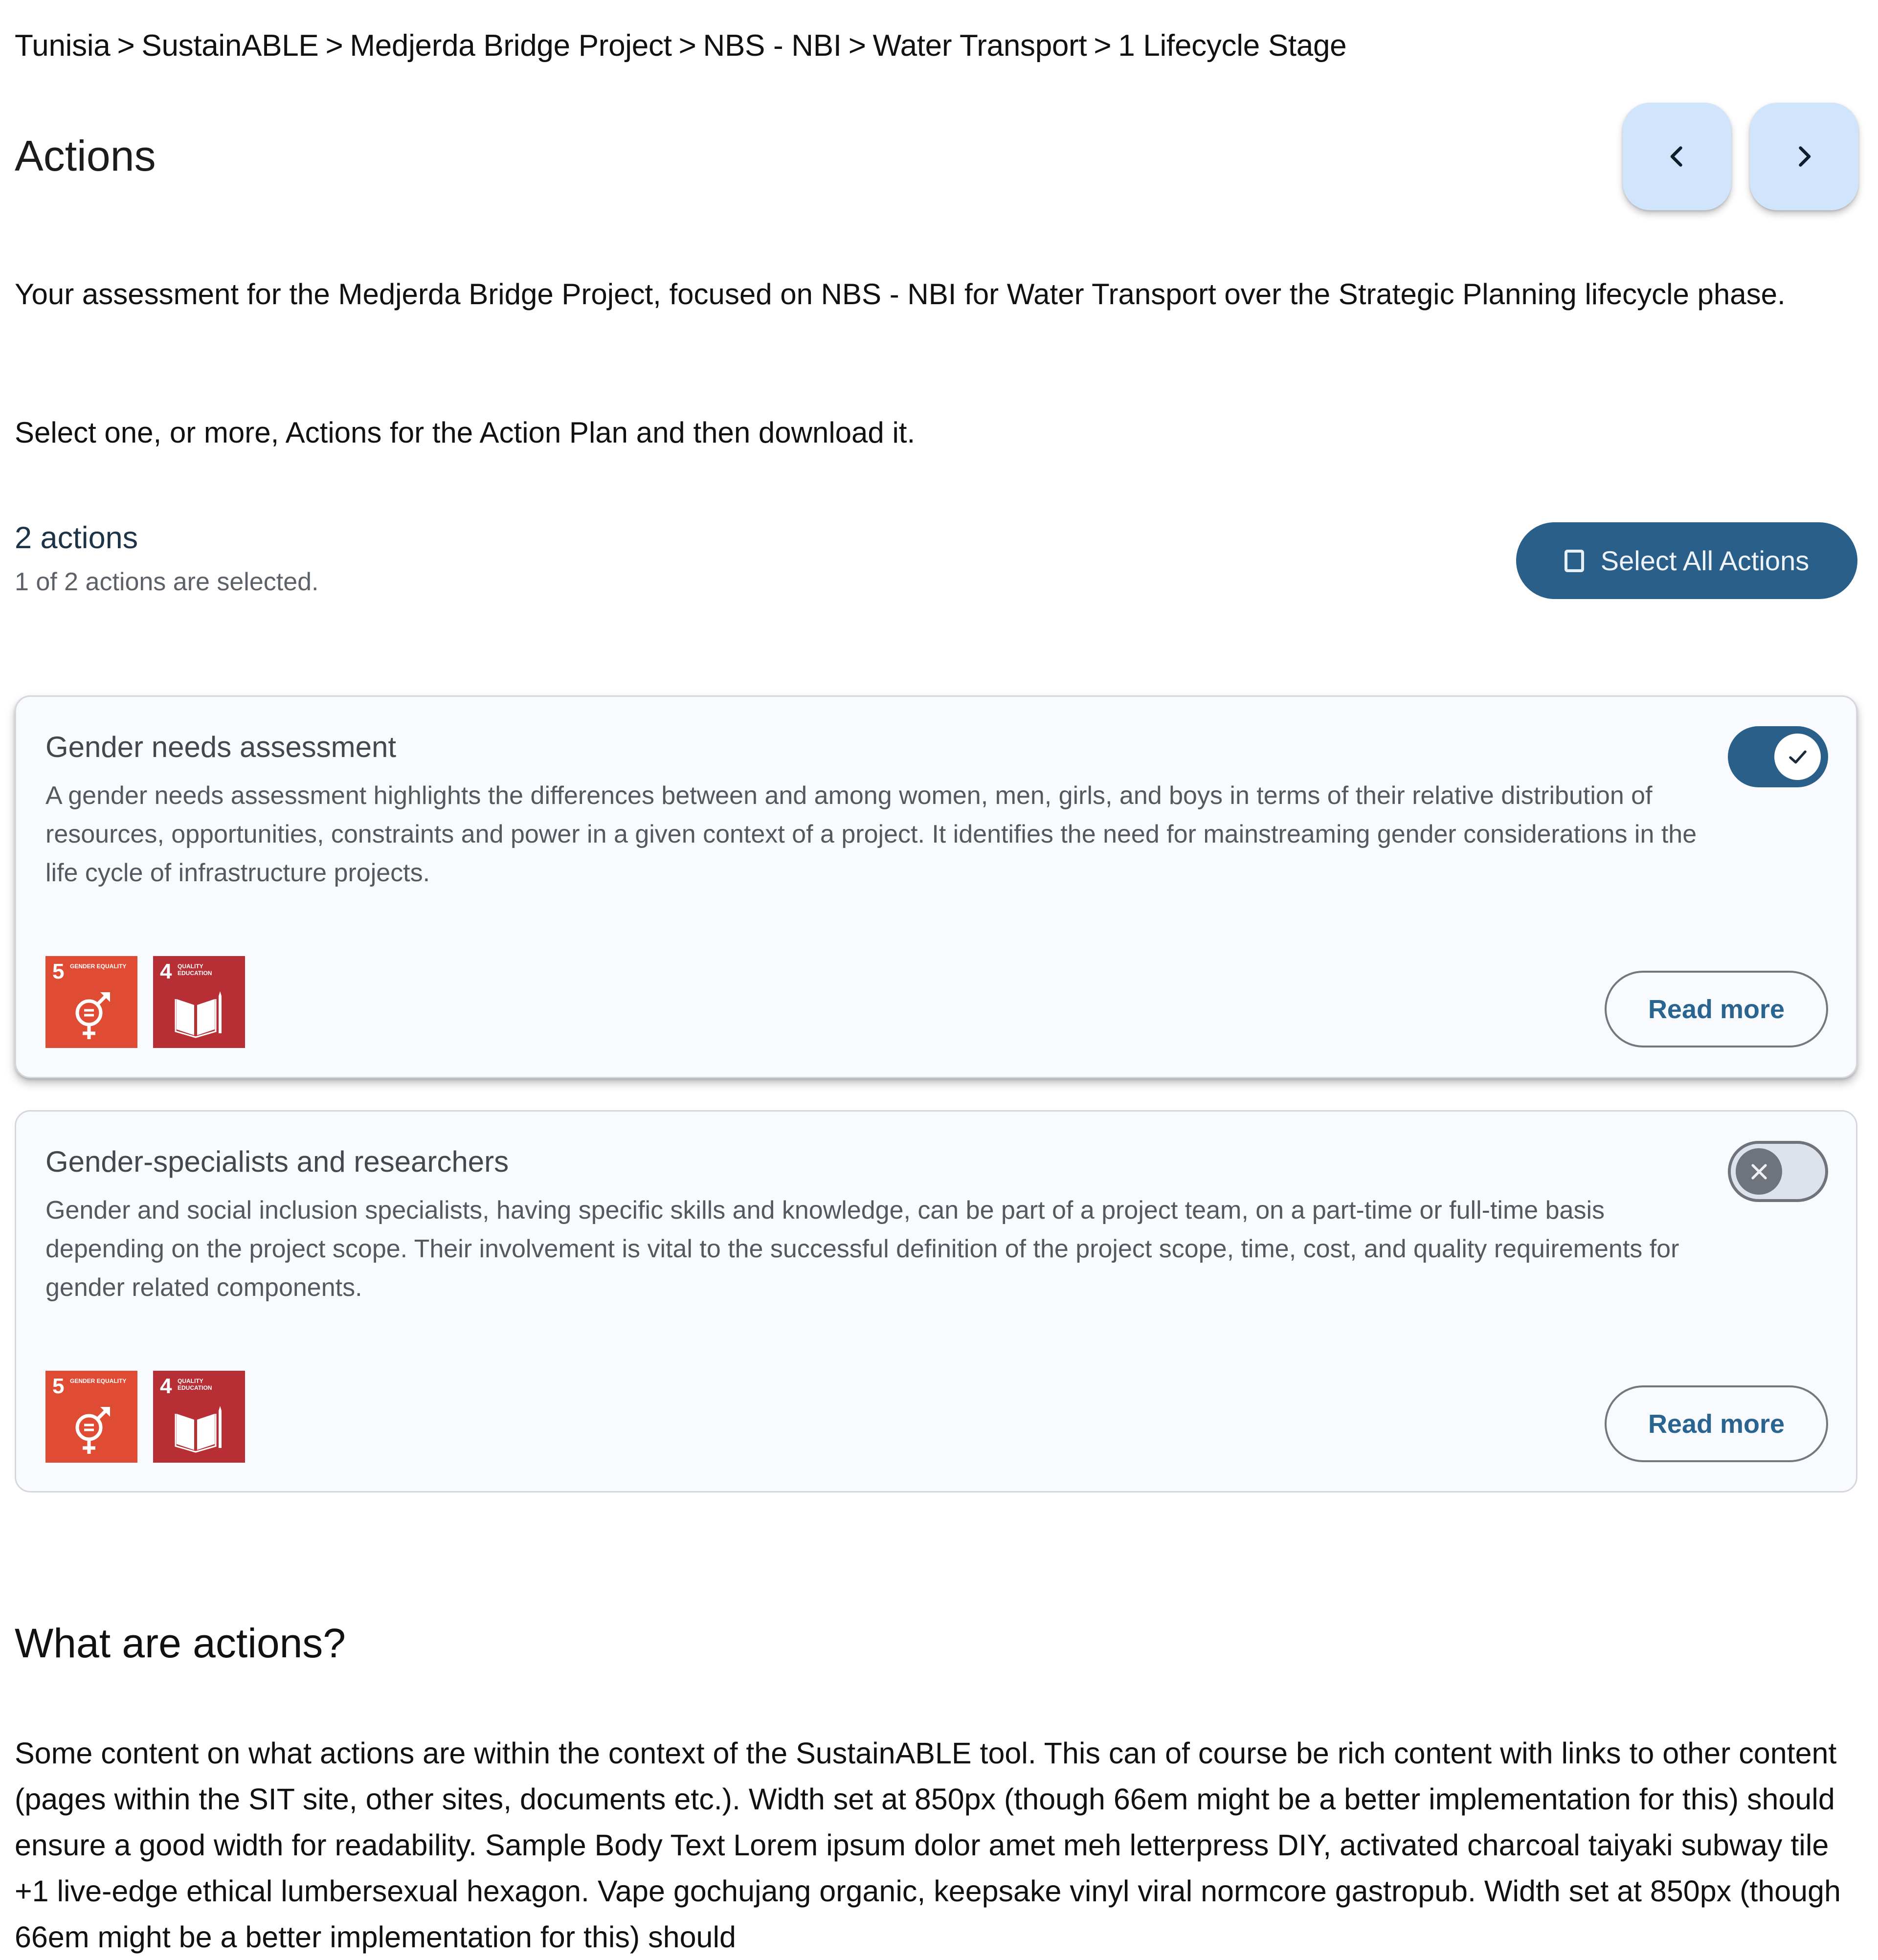 The width and height of the screenshot is (1878, 1960). What do you see at coordinates (229, 46) in the screenshot?
I see `breadcrumb-item-tool: SustainABLE` at bounding box center [229, 46].